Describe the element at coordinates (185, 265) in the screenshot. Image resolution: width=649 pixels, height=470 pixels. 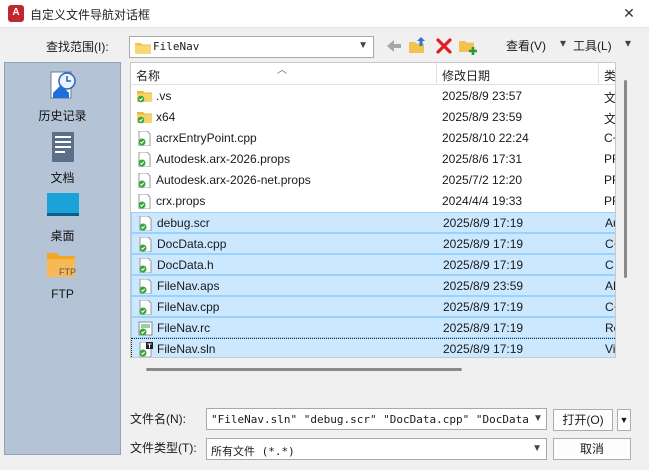
I see `file-name: DocData.h` at that location.